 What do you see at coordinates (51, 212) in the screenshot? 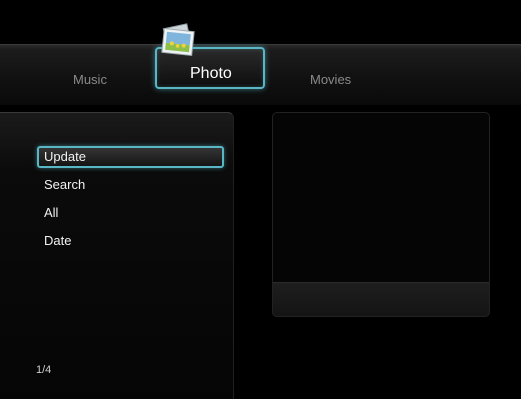
I see `menu-item-all: All` at bounding box center [51, 212].